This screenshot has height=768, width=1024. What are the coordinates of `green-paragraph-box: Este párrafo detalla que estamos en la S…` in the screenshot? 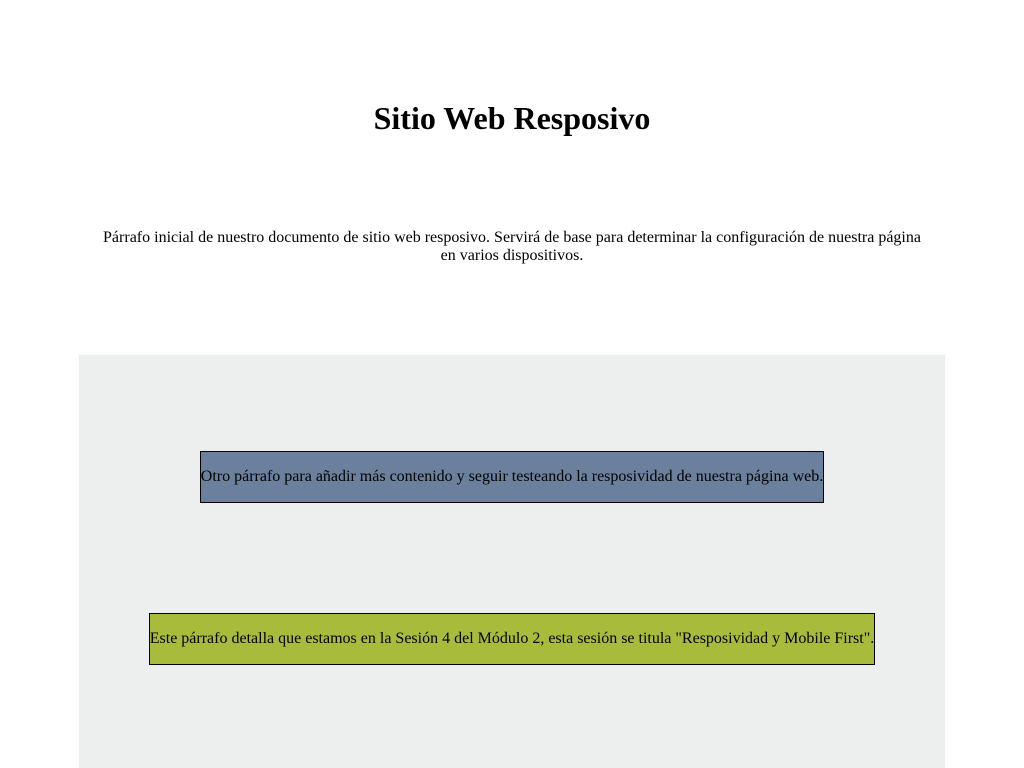 It's located at (512, 639).